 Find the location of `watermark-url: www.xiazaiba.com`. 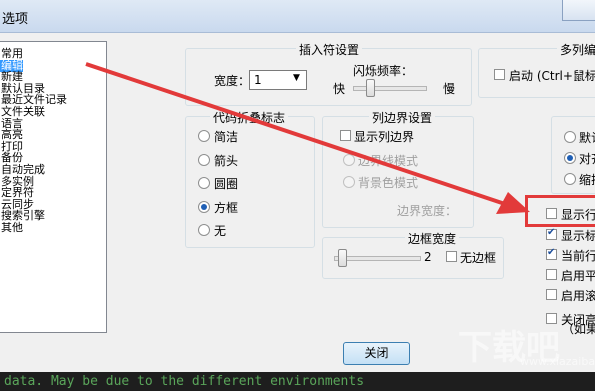

watermark-url: www.xiazaiba.com is located at coordinates (557, 361).